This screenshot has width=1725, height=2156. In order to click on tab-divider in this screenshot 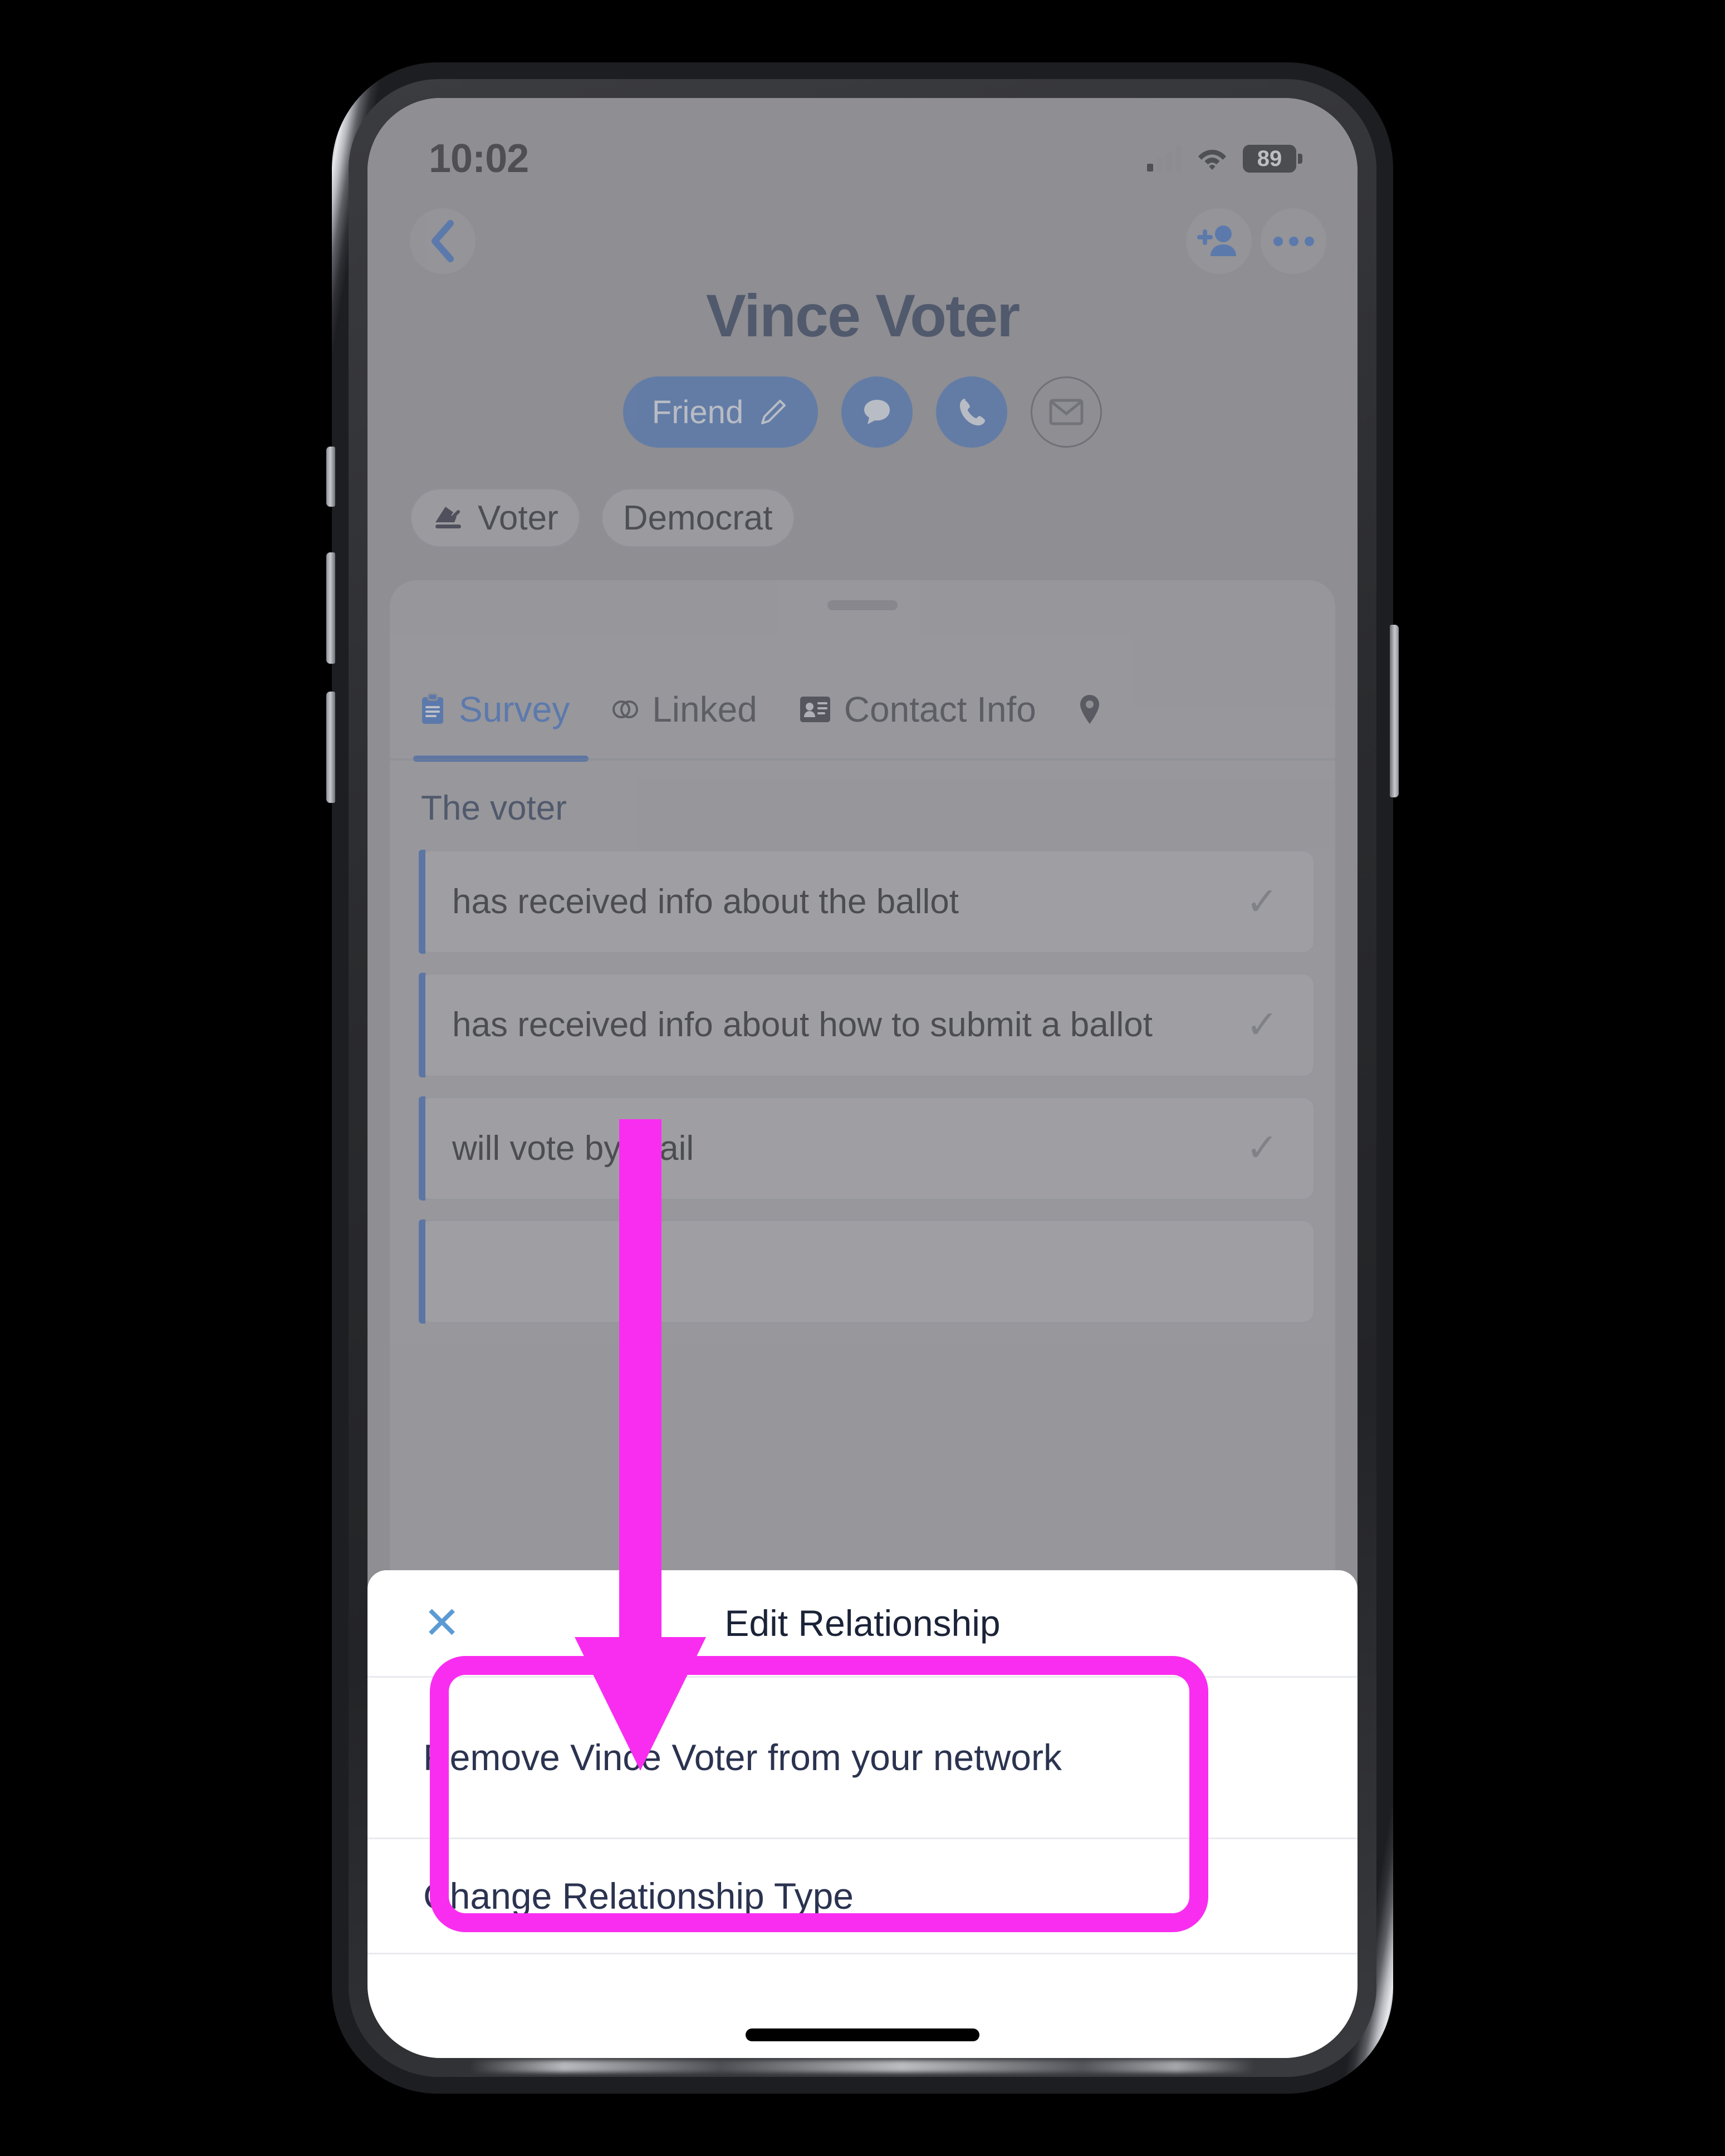, I will do `click(862, 759)`.